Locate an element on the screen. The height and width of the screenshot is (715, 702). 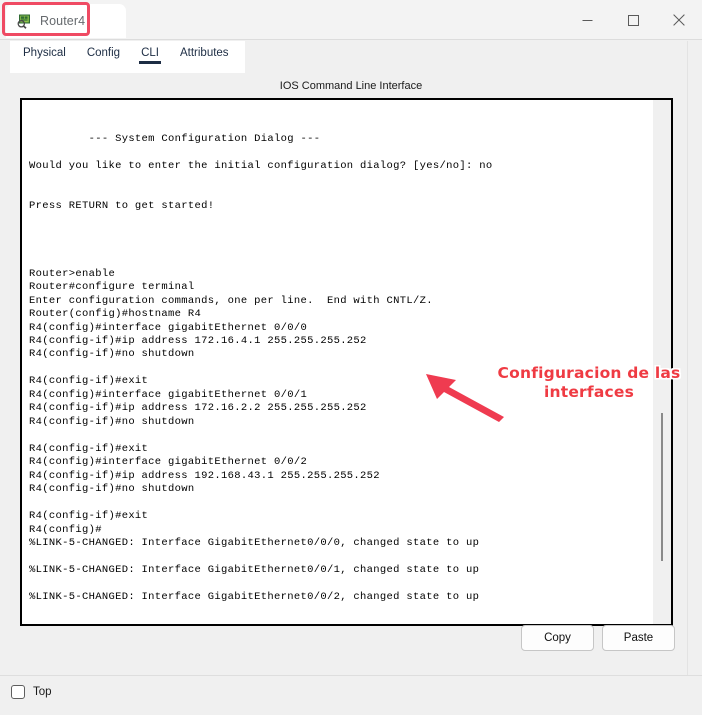
window-title: Router4 is located at coordinates (63, 21).